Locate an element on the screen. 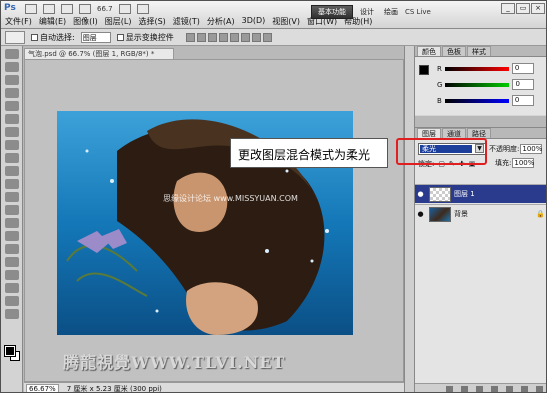 The width and height of the screenshot is (547, 393). arrange-documents-icon is located at coordinates (124, 9).